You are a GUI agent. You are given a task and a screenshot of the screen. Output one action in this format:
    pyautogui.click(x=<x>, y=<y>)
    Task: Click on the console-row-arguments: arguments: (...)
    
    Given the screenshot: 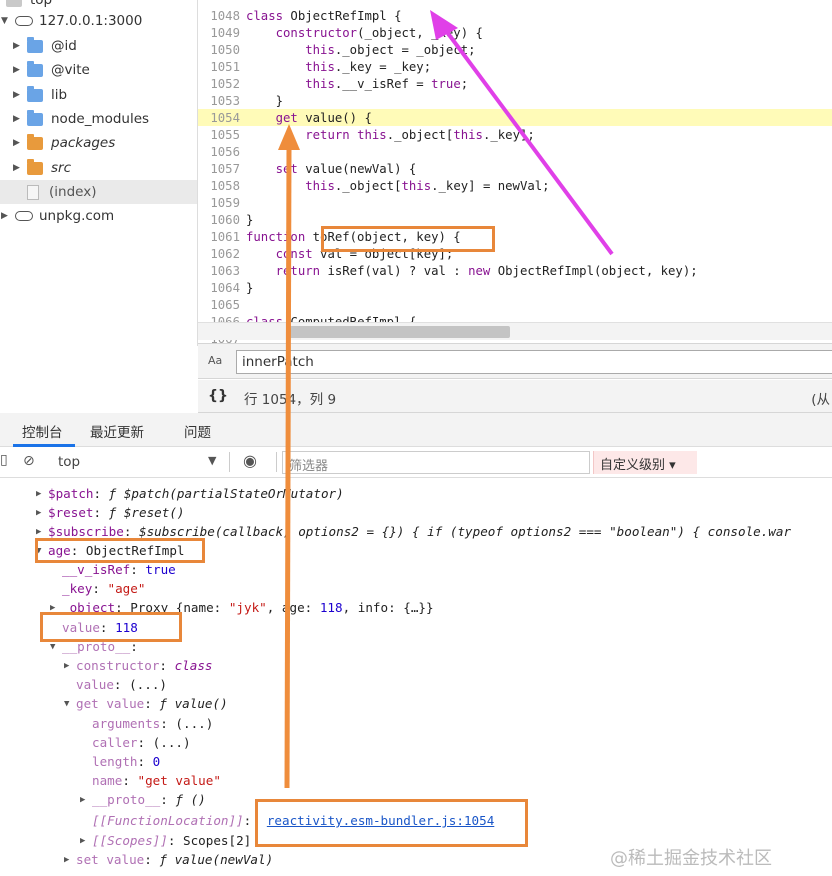 What is the action you would take?
    pyautogui.click(x=152, y=723)
    